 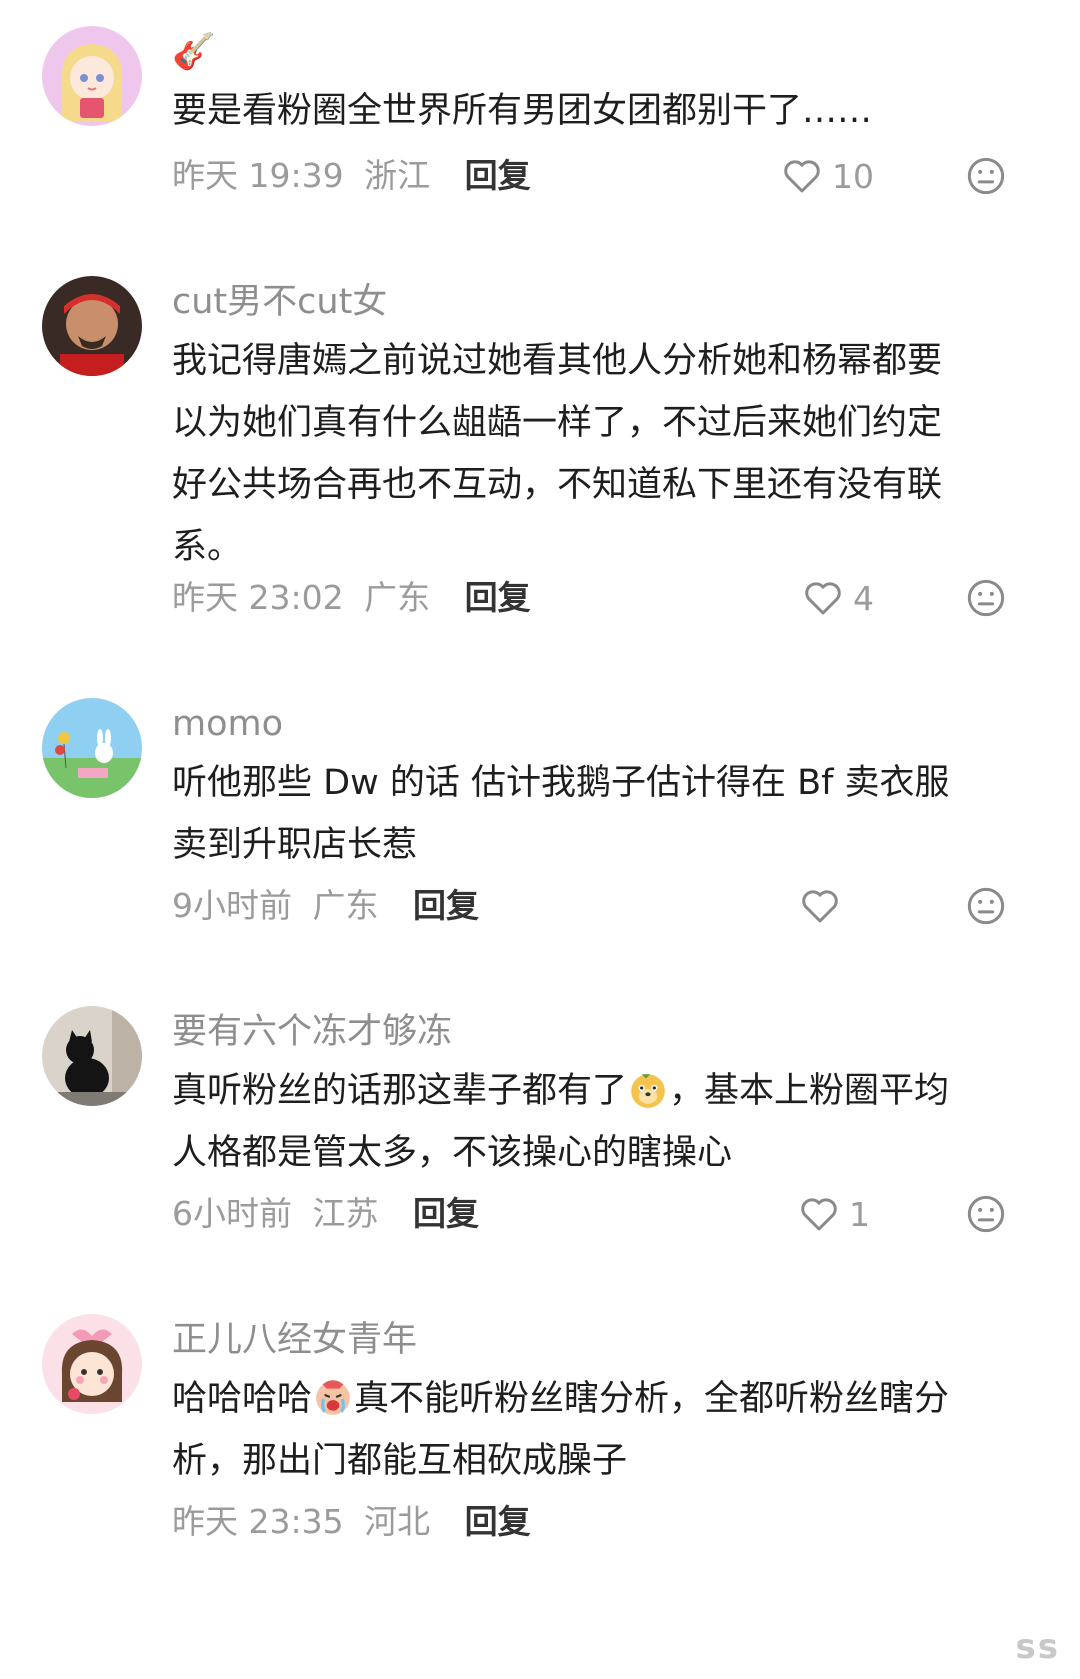 I want to click on comment-text: 哈哈哈哈 真不能听粉丝瞎分析，全都听粉丝瞎分 析，那出门都能互相砍成臊子, so click(x=607, y=1430).